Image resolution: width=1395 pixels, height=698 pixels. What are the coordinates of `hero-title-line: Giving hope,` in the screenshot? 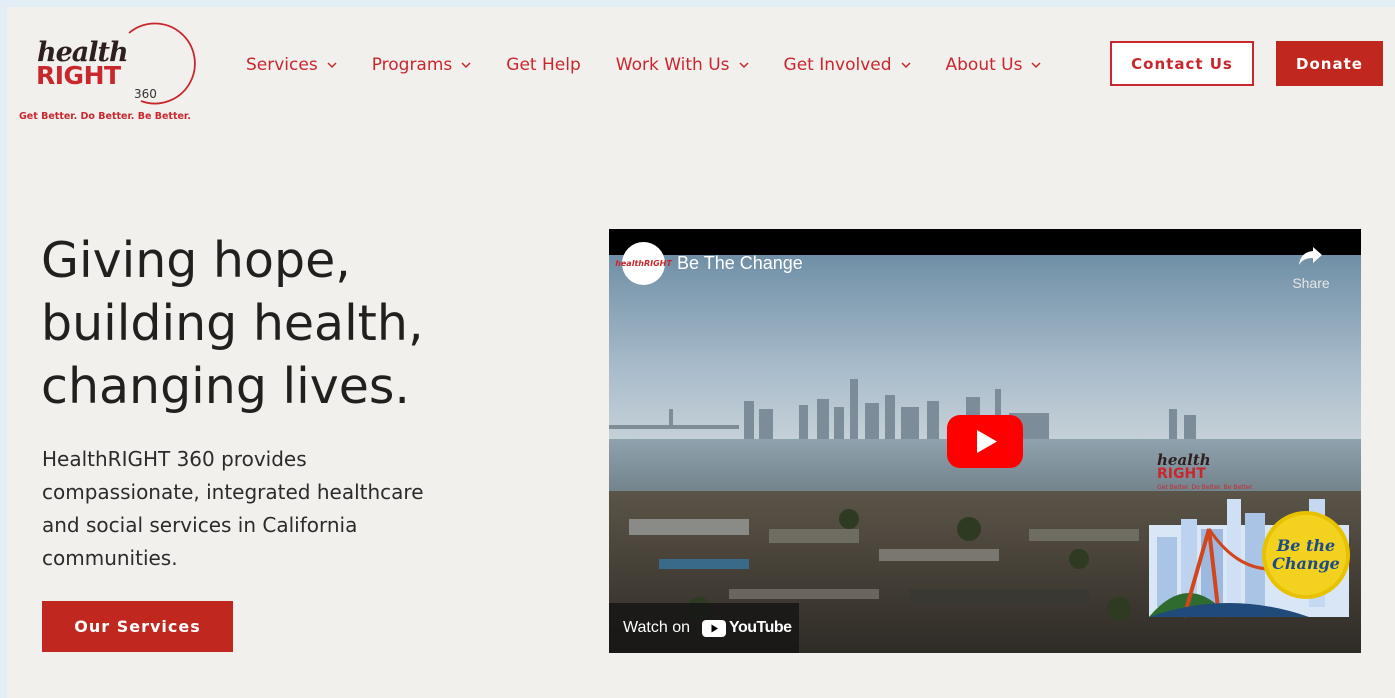 It's located at (196, 260).